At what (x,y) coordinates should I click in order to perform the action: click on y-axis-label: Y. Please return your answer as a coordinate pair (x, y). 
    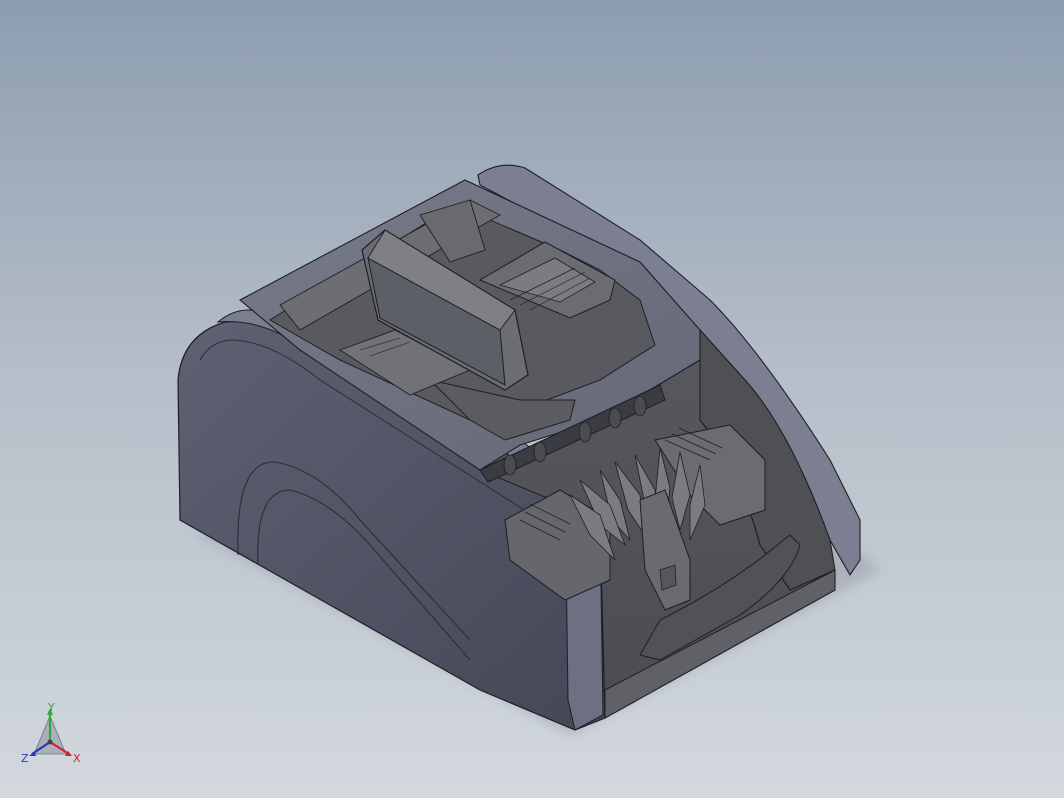
    Looking at the image, I should click on (51, 708).